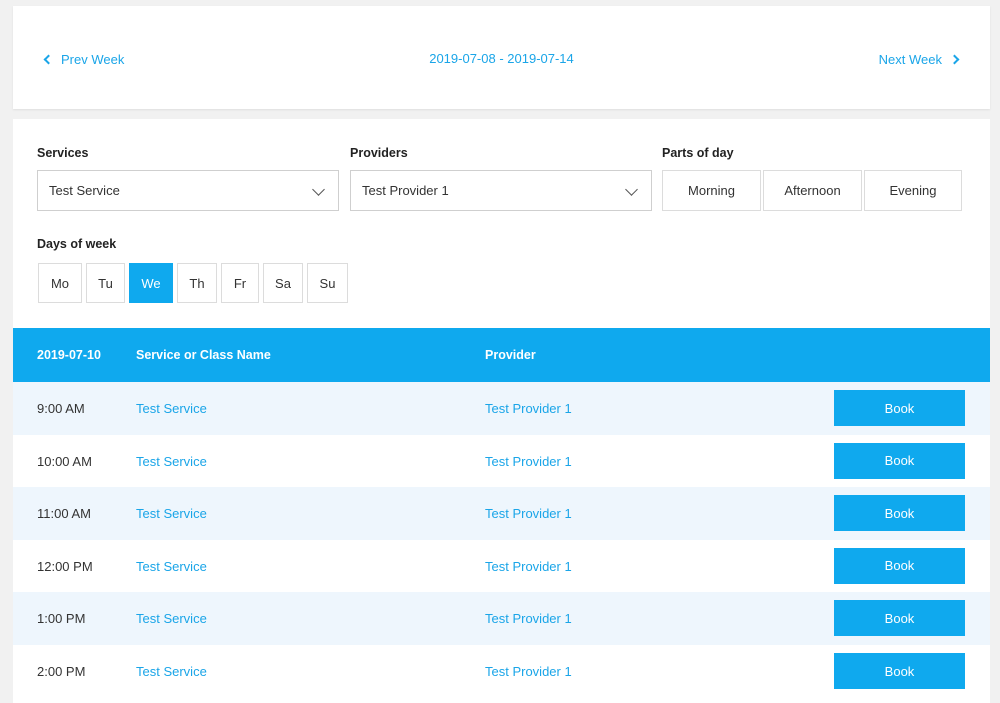  What do you see at coordinates (910, 59) in the screenshot?
I see `next-week-label: Next Week` at bounding box center [910, 59].